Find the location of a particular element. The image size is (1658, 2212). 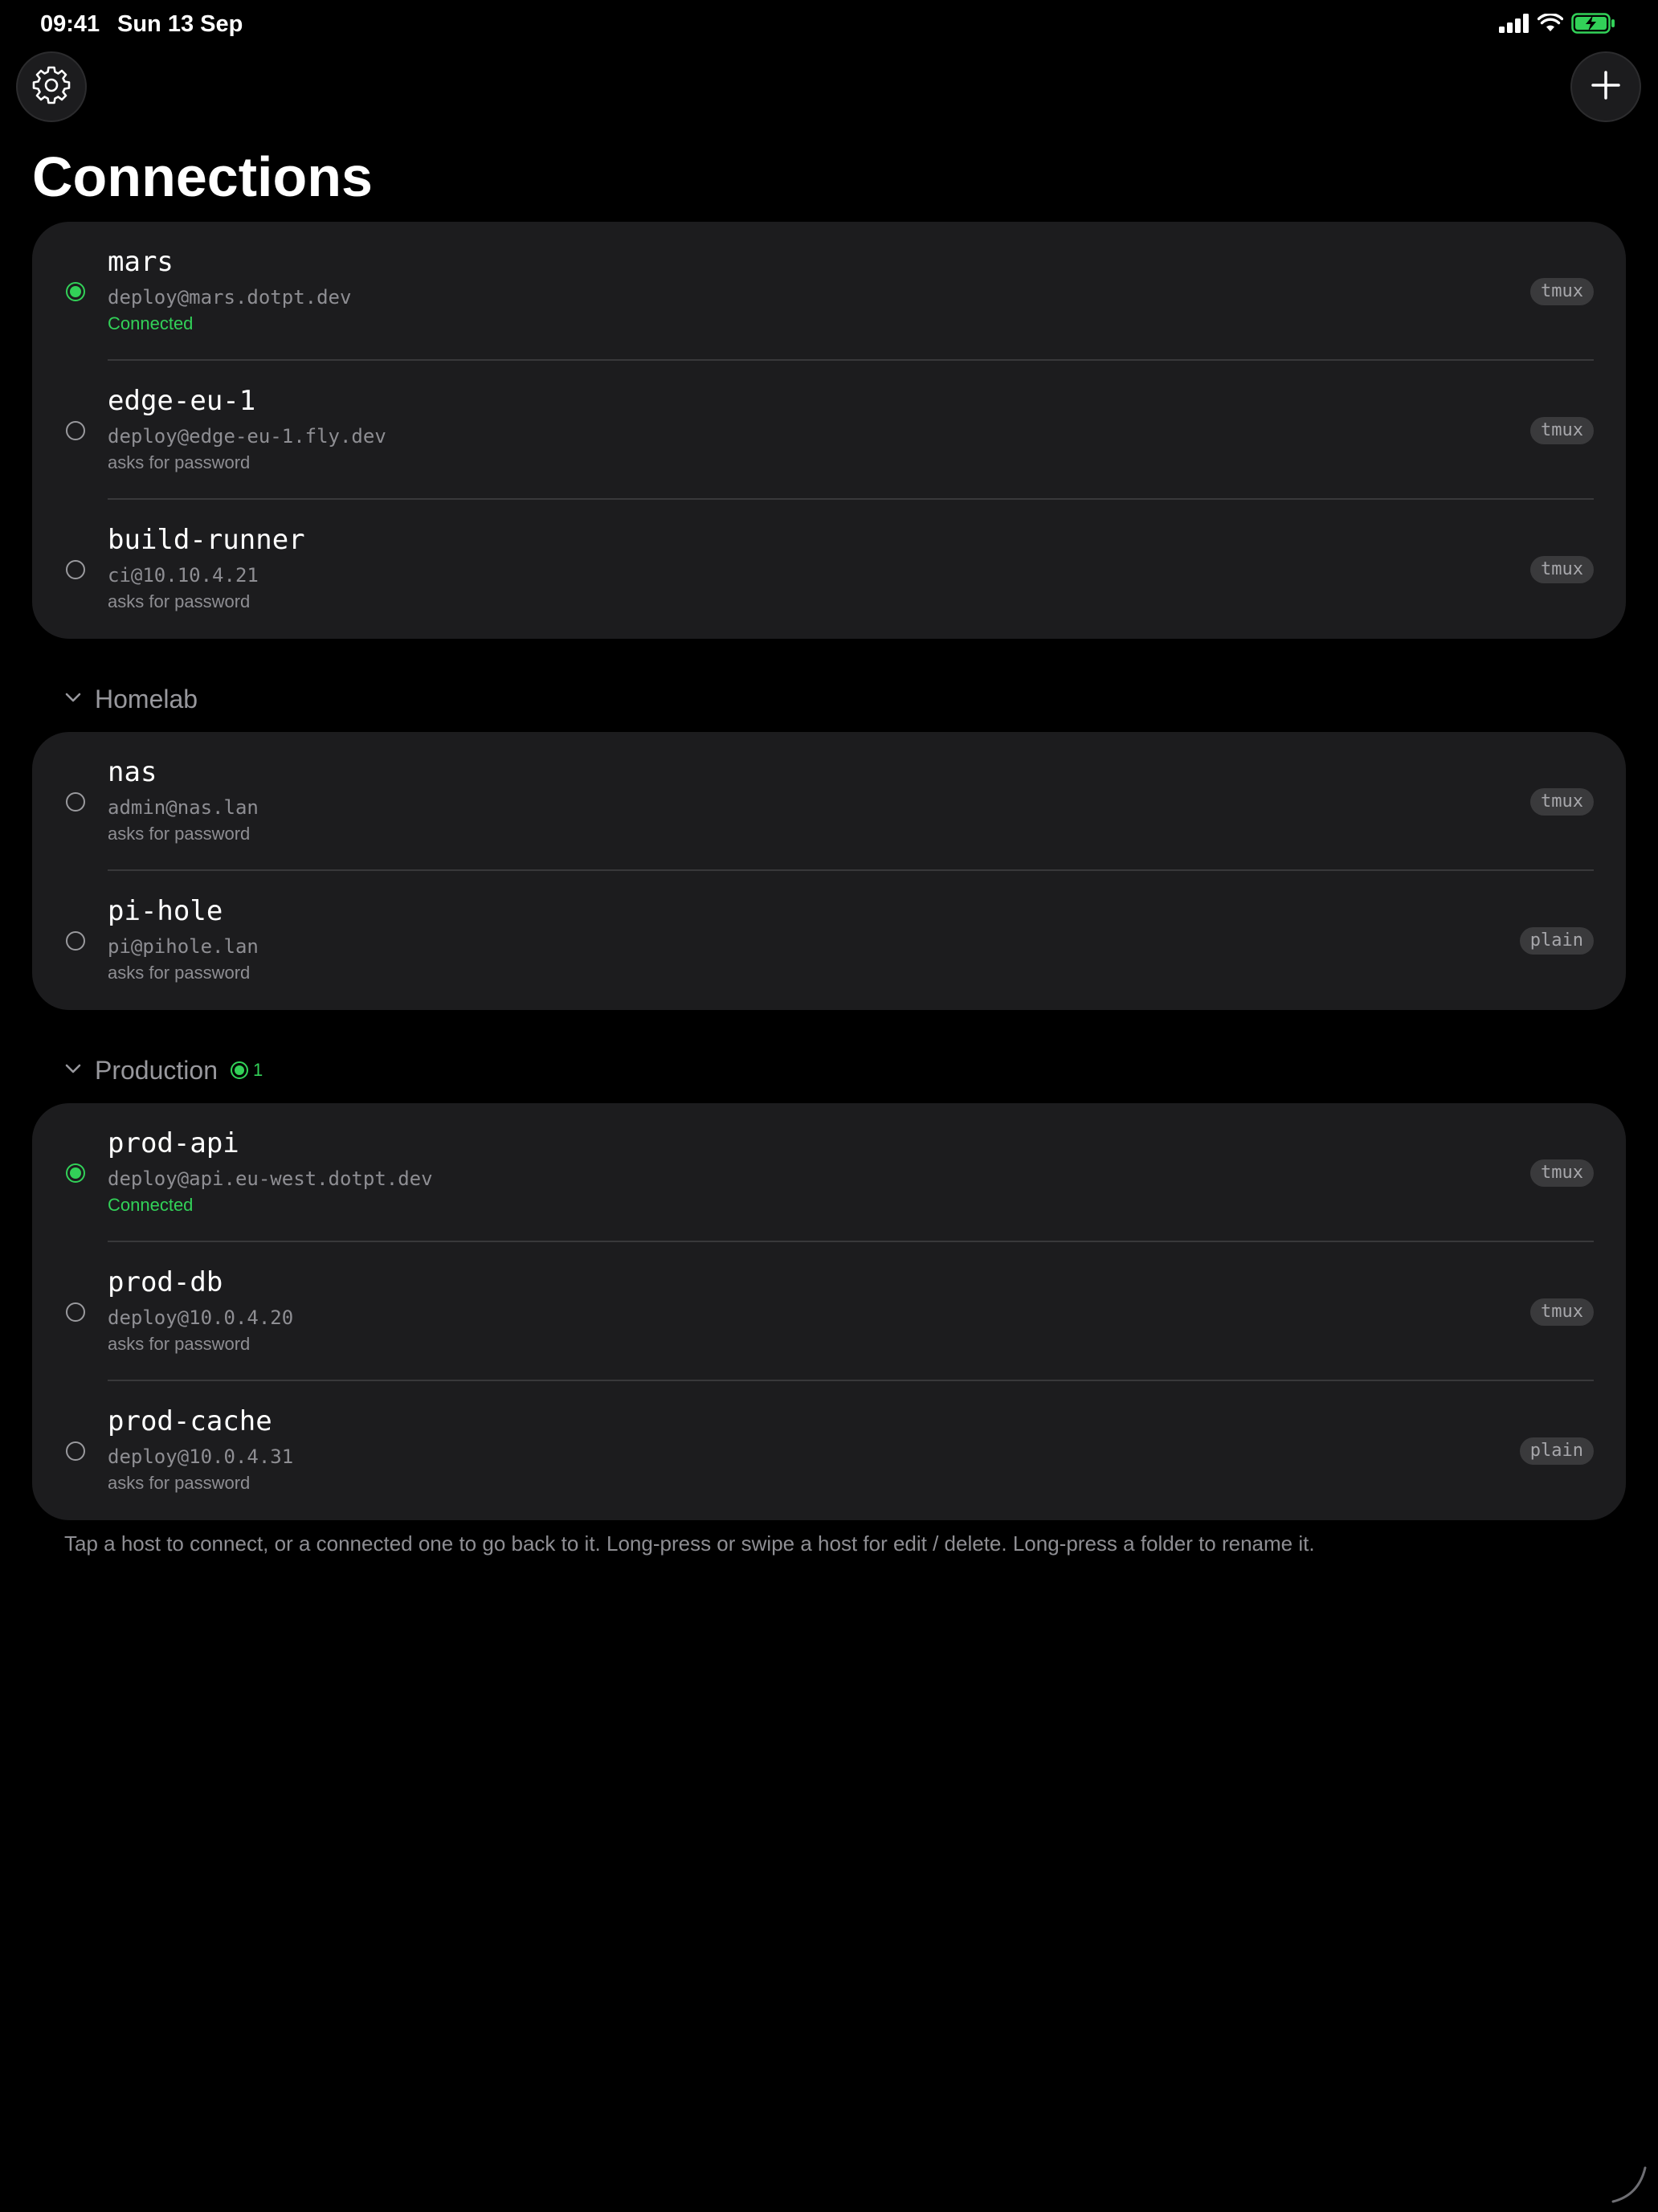

status-bar: 09:41 Sun 13 Sep is located at coordinates (829, 26).